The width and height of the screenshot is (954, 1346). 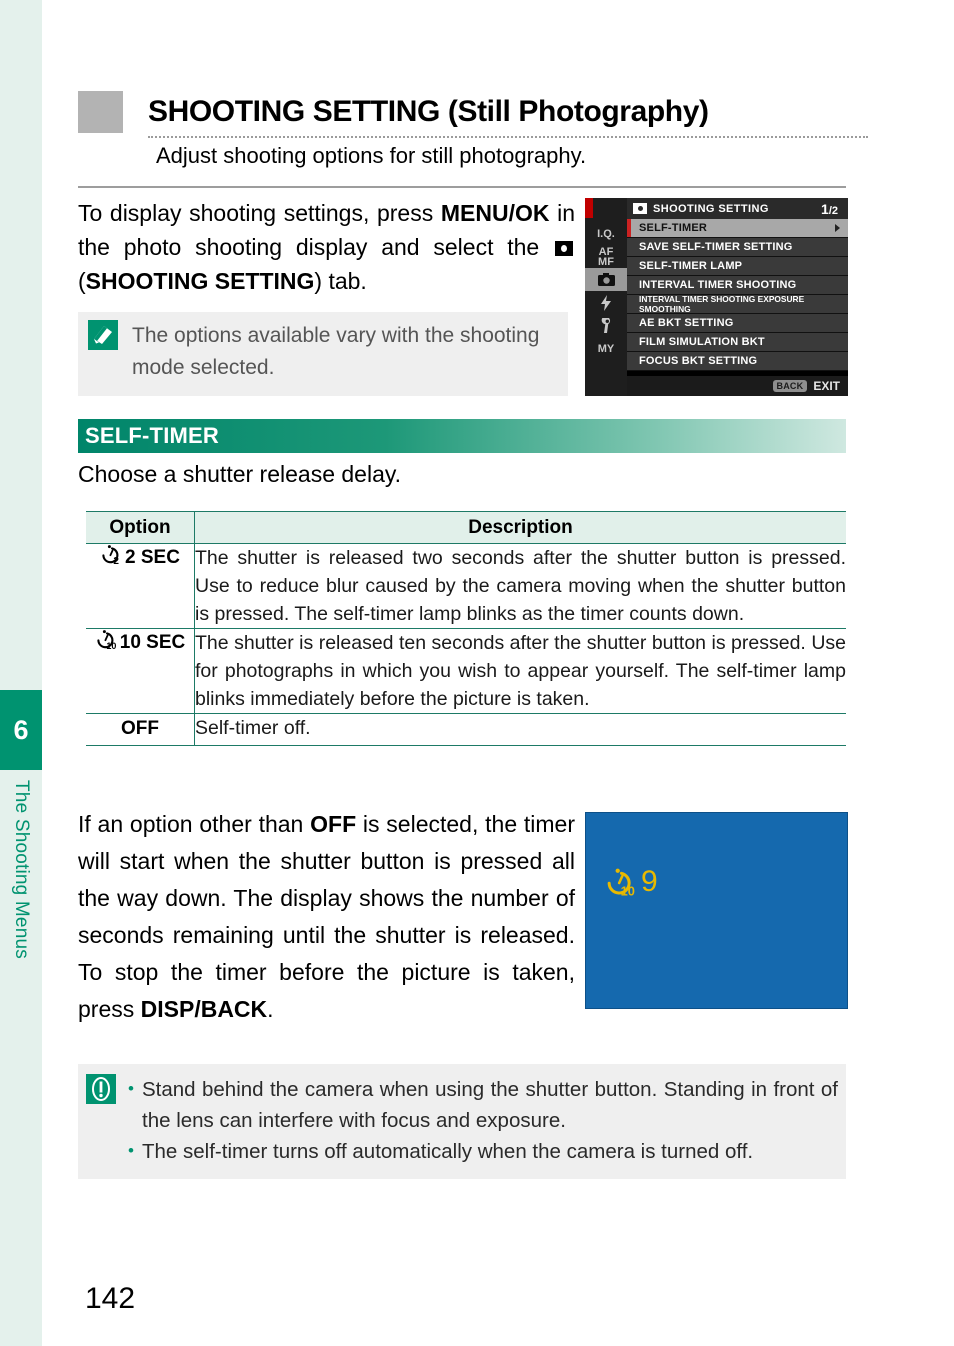 I want to click on note-pencil-glyph, so click(x=103, y=335).